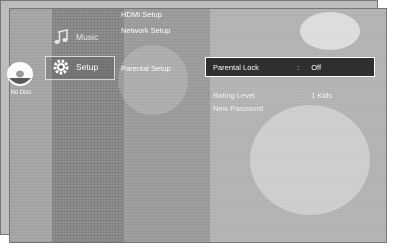 Image resolution: width=394 pixels, height=249 pixels. Describe the element at coordinates (20, 74) in the screenshot. I see `disc-icon` at that location.